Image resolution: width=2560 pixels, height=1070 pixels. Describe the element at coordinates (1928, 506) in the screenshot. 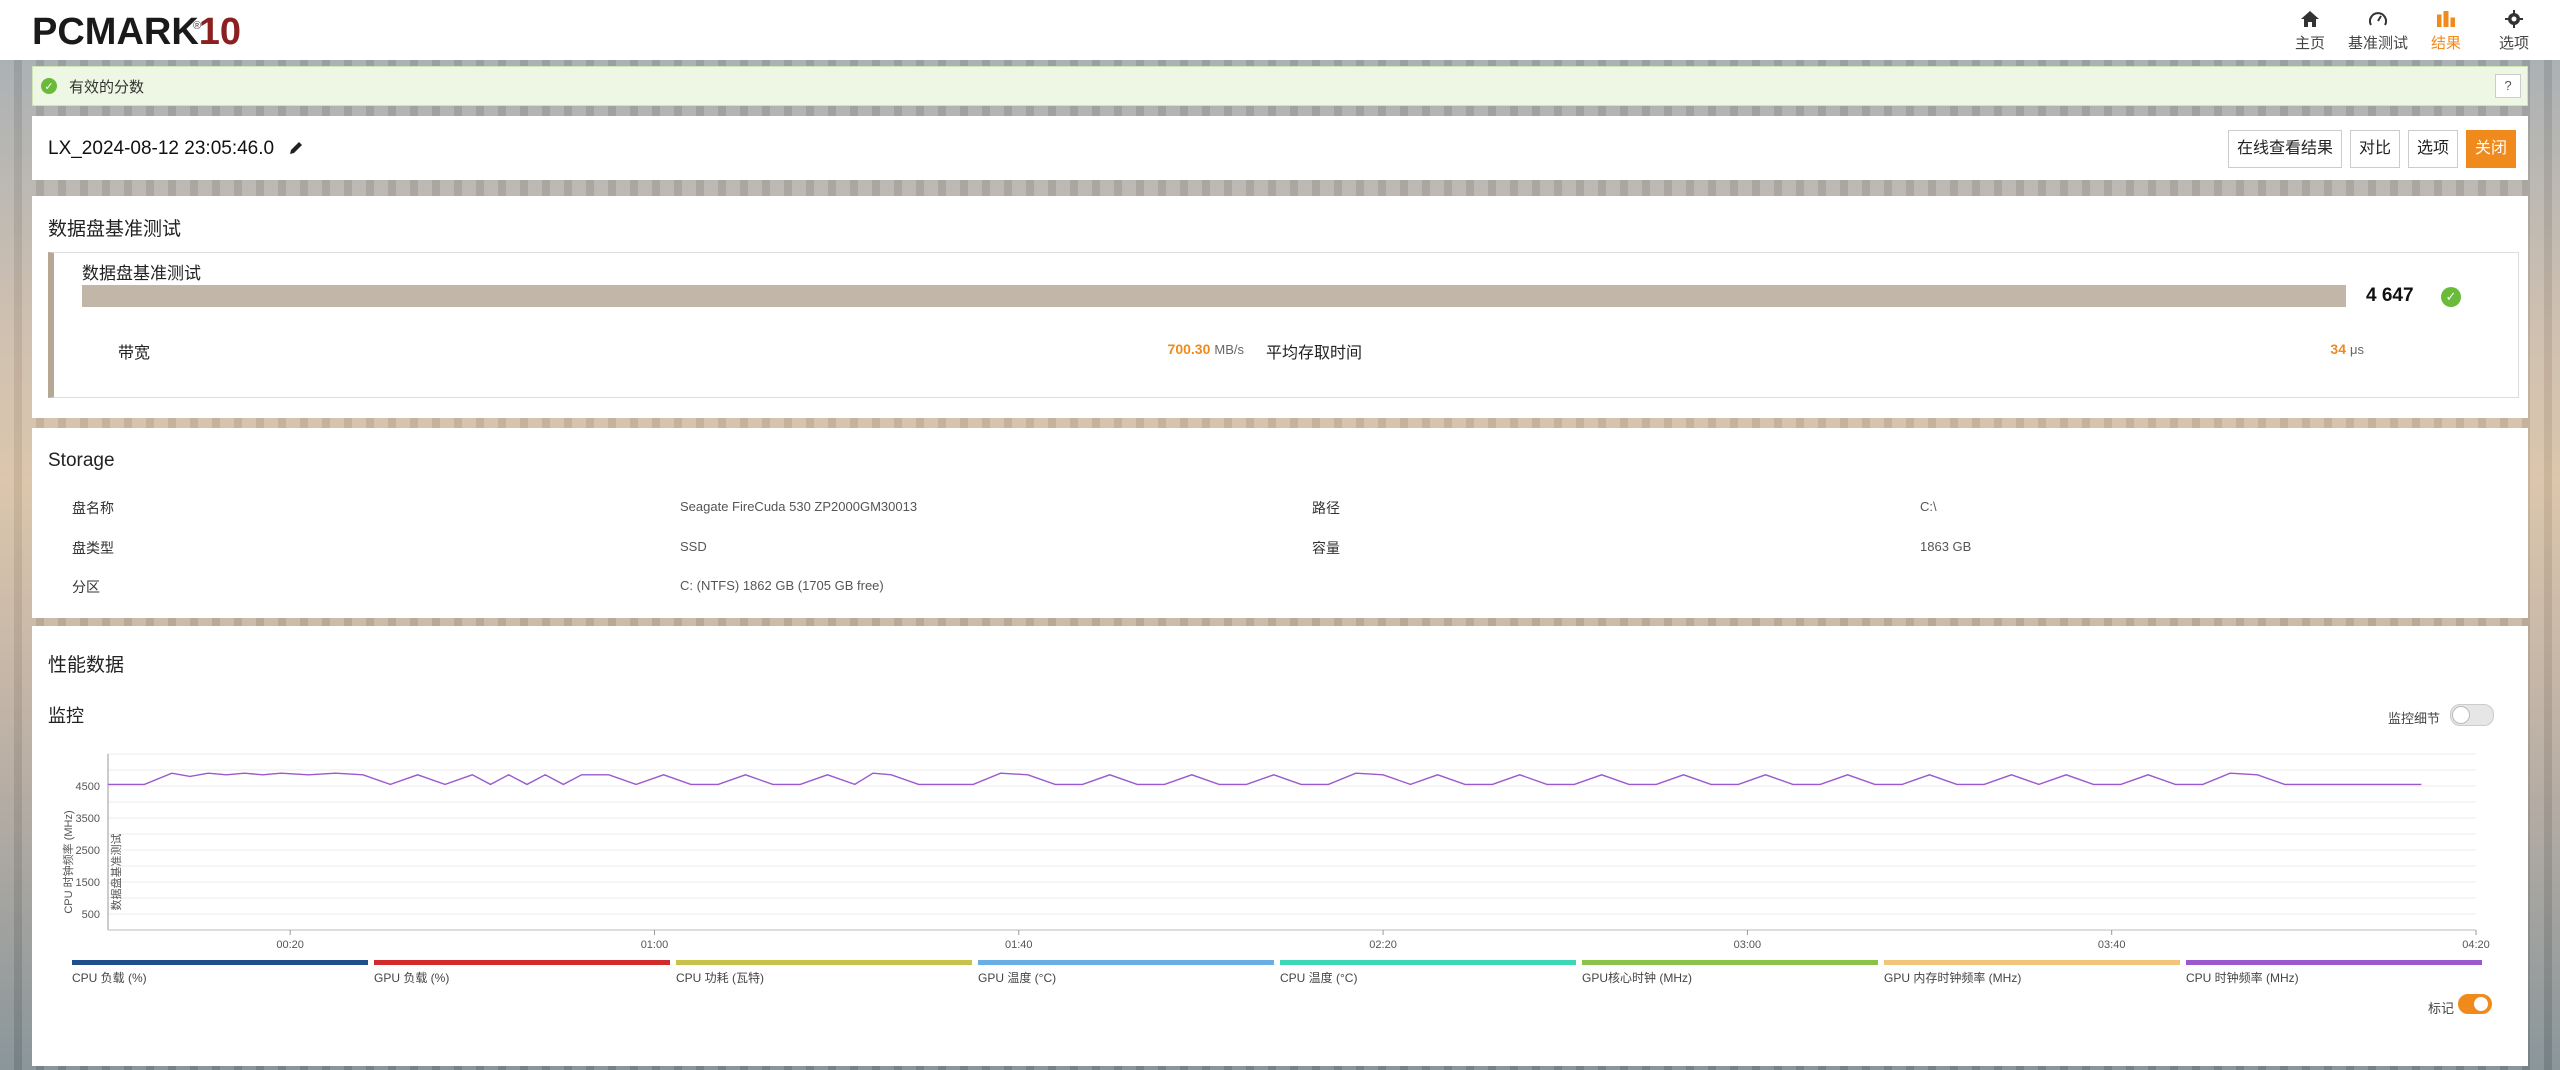

I see `path-value: C:\` at that location.